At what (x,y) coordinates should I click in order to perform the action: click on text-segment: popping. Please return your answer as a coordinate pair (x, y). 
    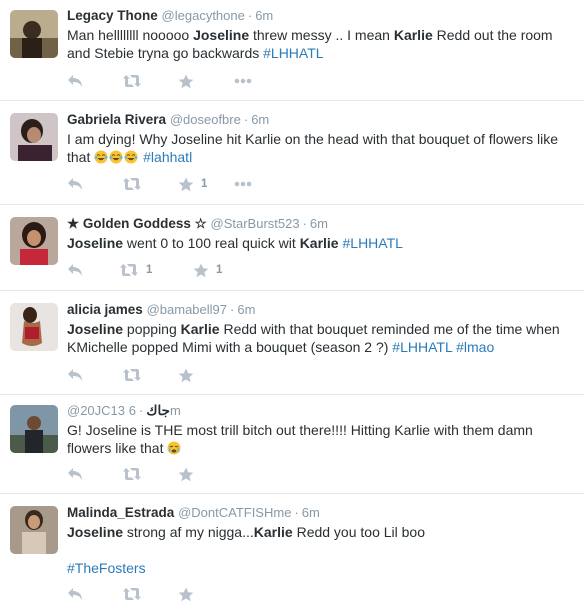
    Looking at the image, I should click on (152, 329).